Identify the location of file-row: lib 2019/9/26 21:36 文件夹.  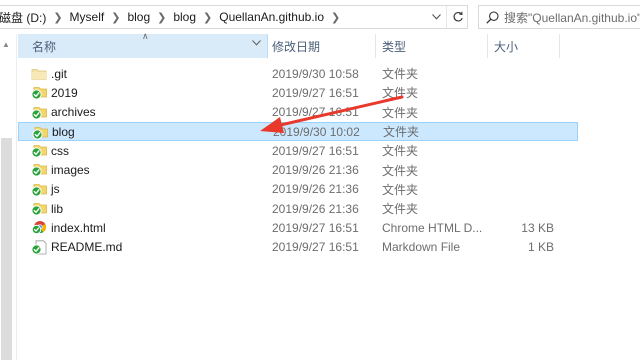
(298, 208).